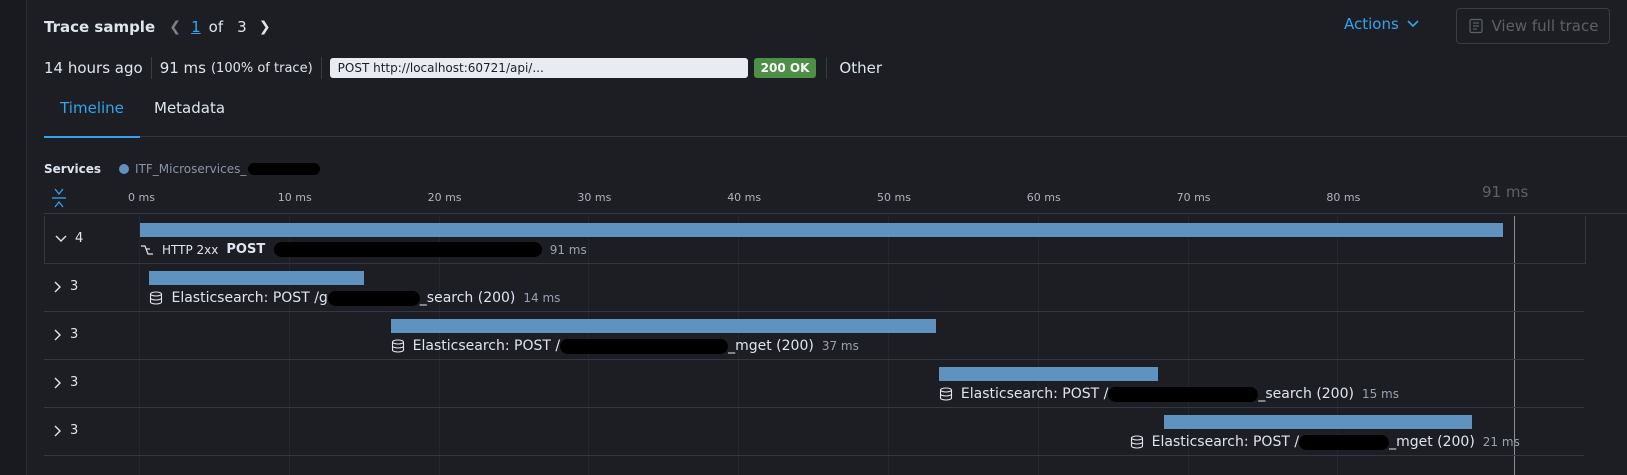 The height and width of the screenshot is (475, 1627). Describe the element at coordinates (79, 238) in the screenshot. I see `child-count: 4` at that location.